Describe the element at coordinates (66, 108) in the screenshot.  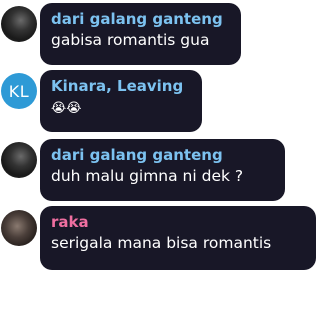
I see `crying-face-emoji: 😭😭` at that location.